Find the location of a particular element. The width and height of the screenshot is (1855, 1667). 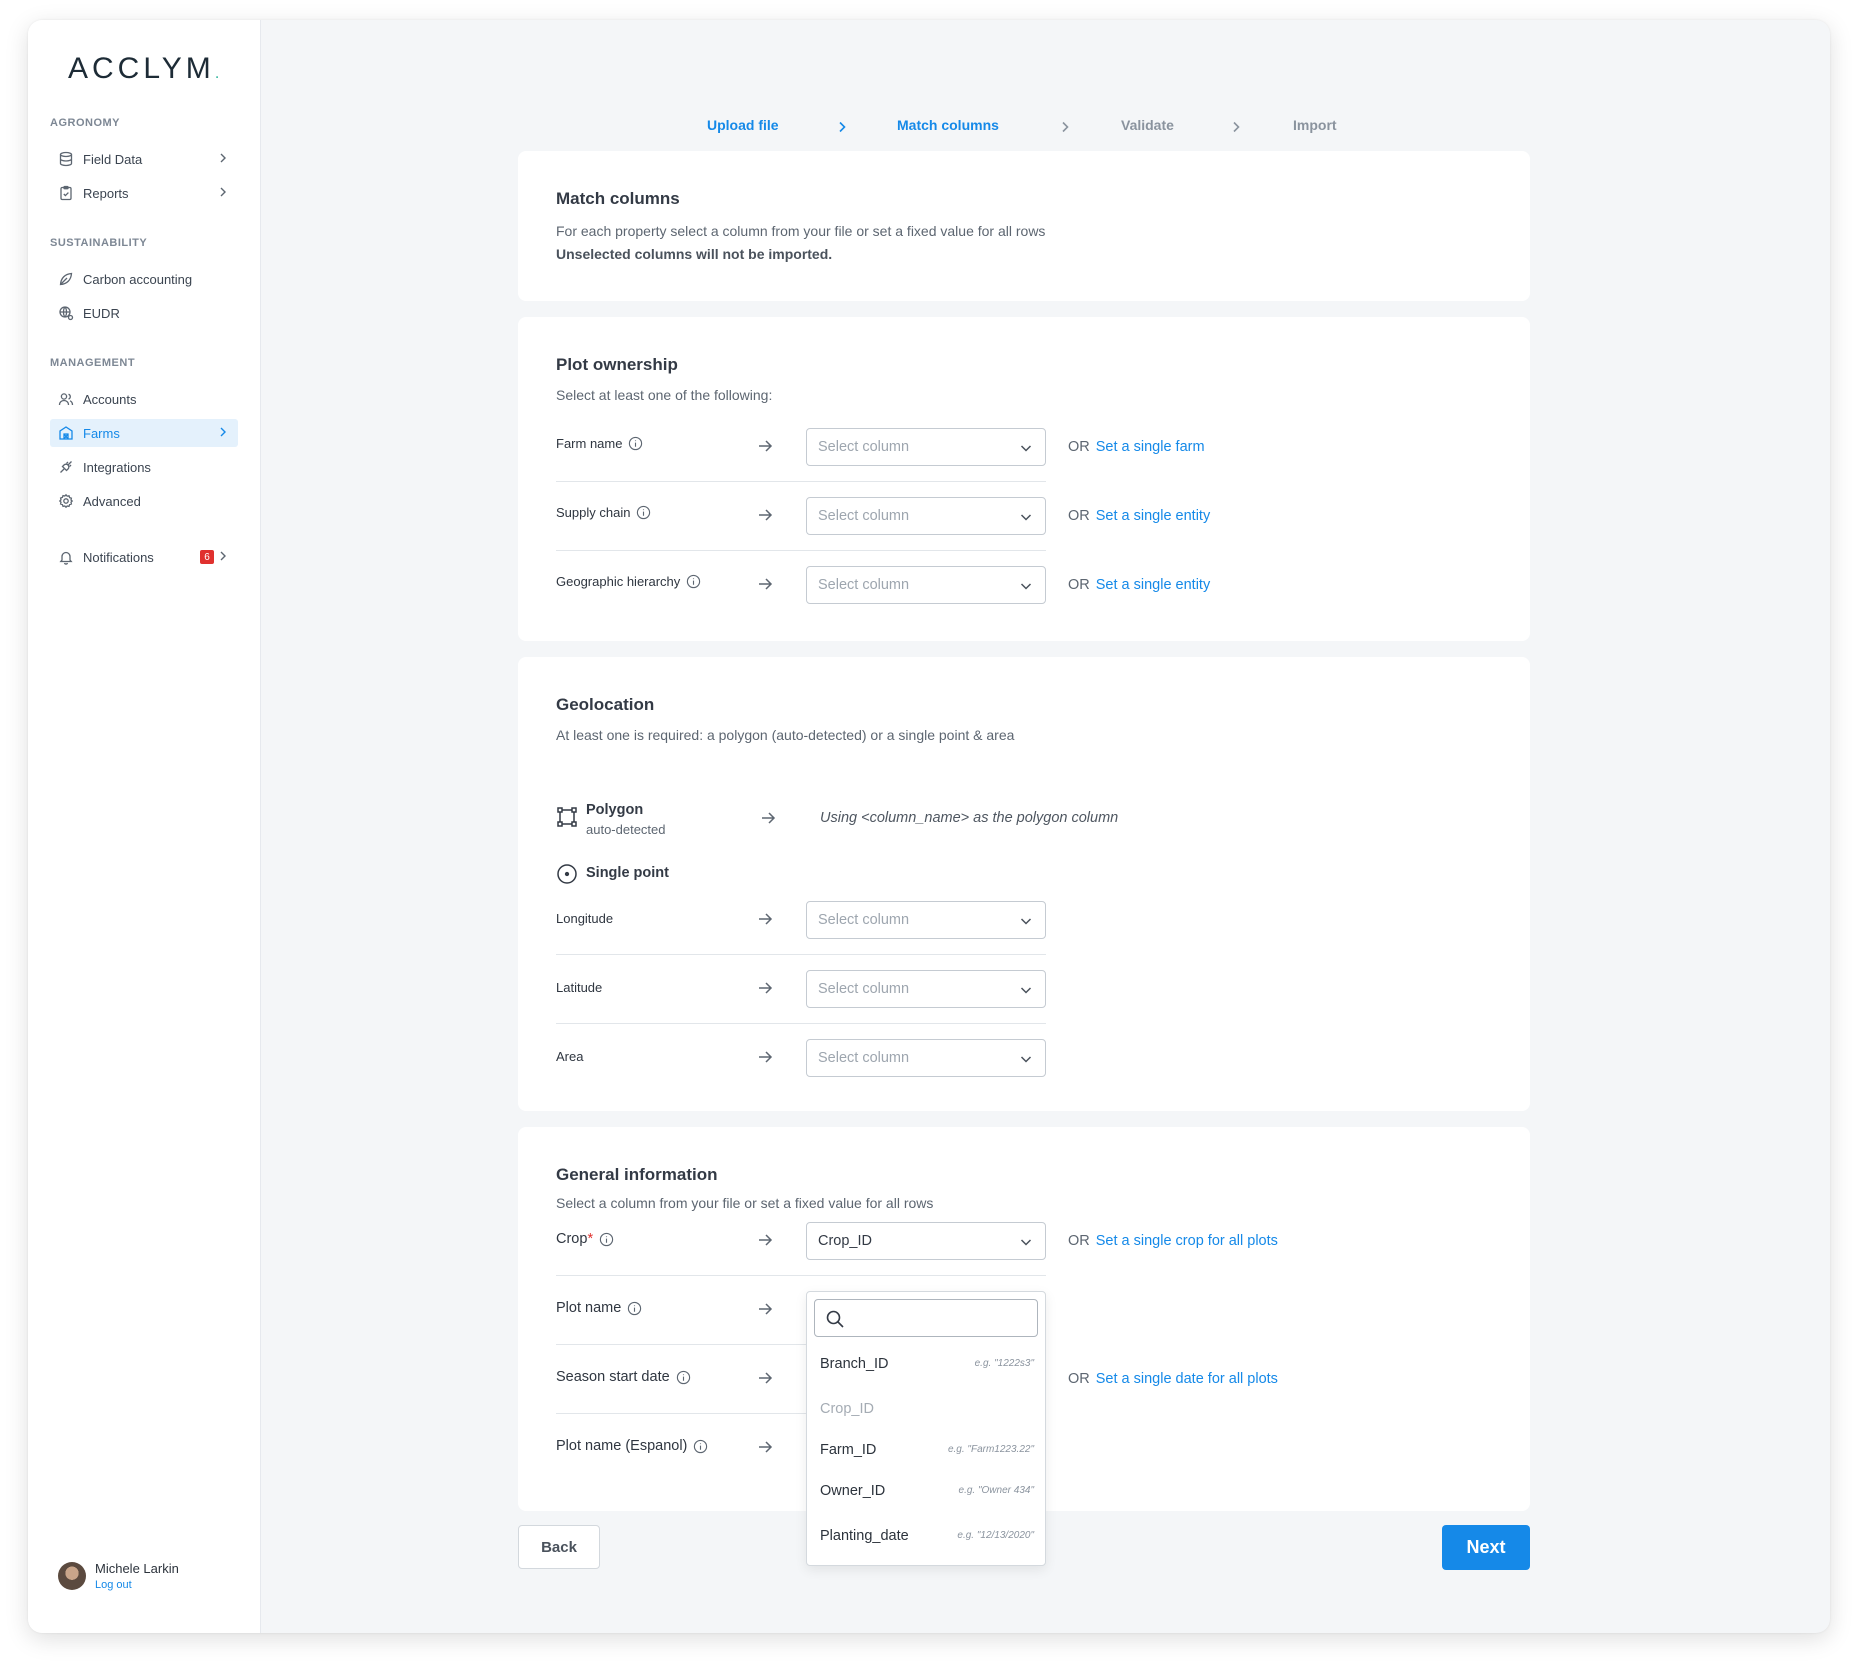

sidebar-item-reports: Reports is located at coordinates (144, 193).